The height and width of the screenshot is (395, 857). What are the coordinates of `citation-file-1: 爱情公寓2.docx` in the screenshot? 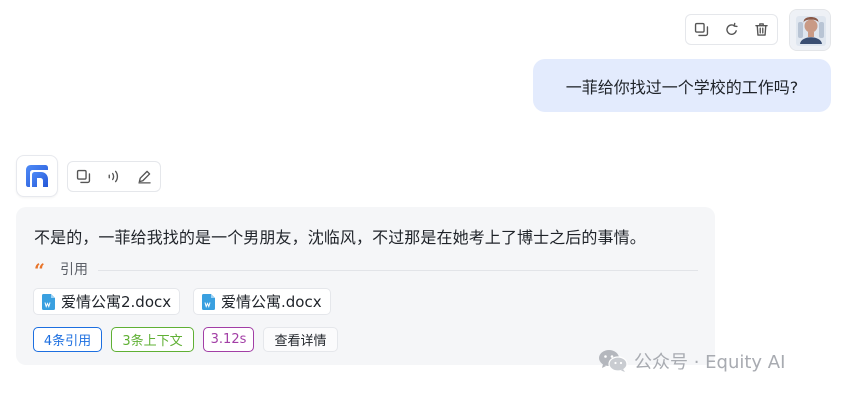 It's located at (107, 301).